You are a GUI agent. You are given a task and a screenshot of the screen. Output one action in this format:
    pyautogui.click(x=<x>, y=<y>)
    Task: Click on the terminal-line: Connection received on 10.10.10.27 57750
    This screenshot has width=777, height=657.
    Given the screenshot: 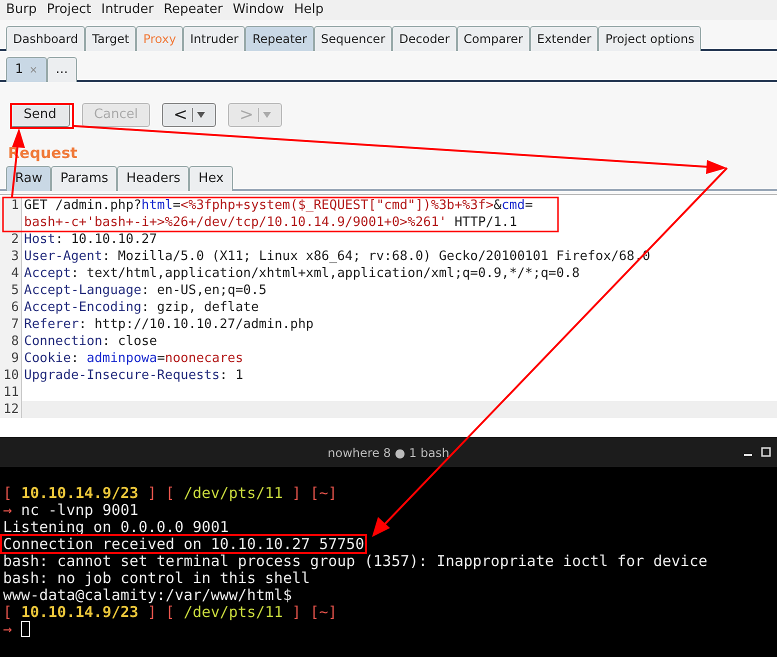 What is the action you would take?
    pyautogui.click(x=183, y=543)
    